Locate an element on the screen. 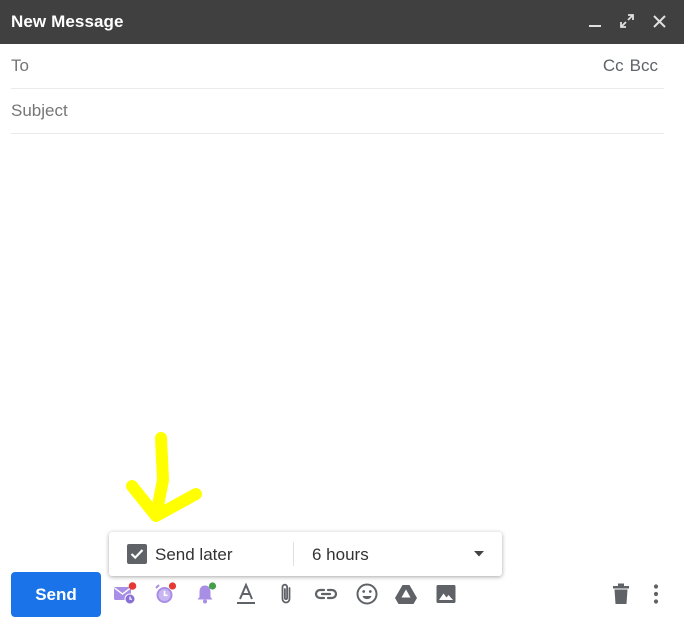 This screenshot has height=630, width=684. attach-files-button is located at coordinates (286, 594).